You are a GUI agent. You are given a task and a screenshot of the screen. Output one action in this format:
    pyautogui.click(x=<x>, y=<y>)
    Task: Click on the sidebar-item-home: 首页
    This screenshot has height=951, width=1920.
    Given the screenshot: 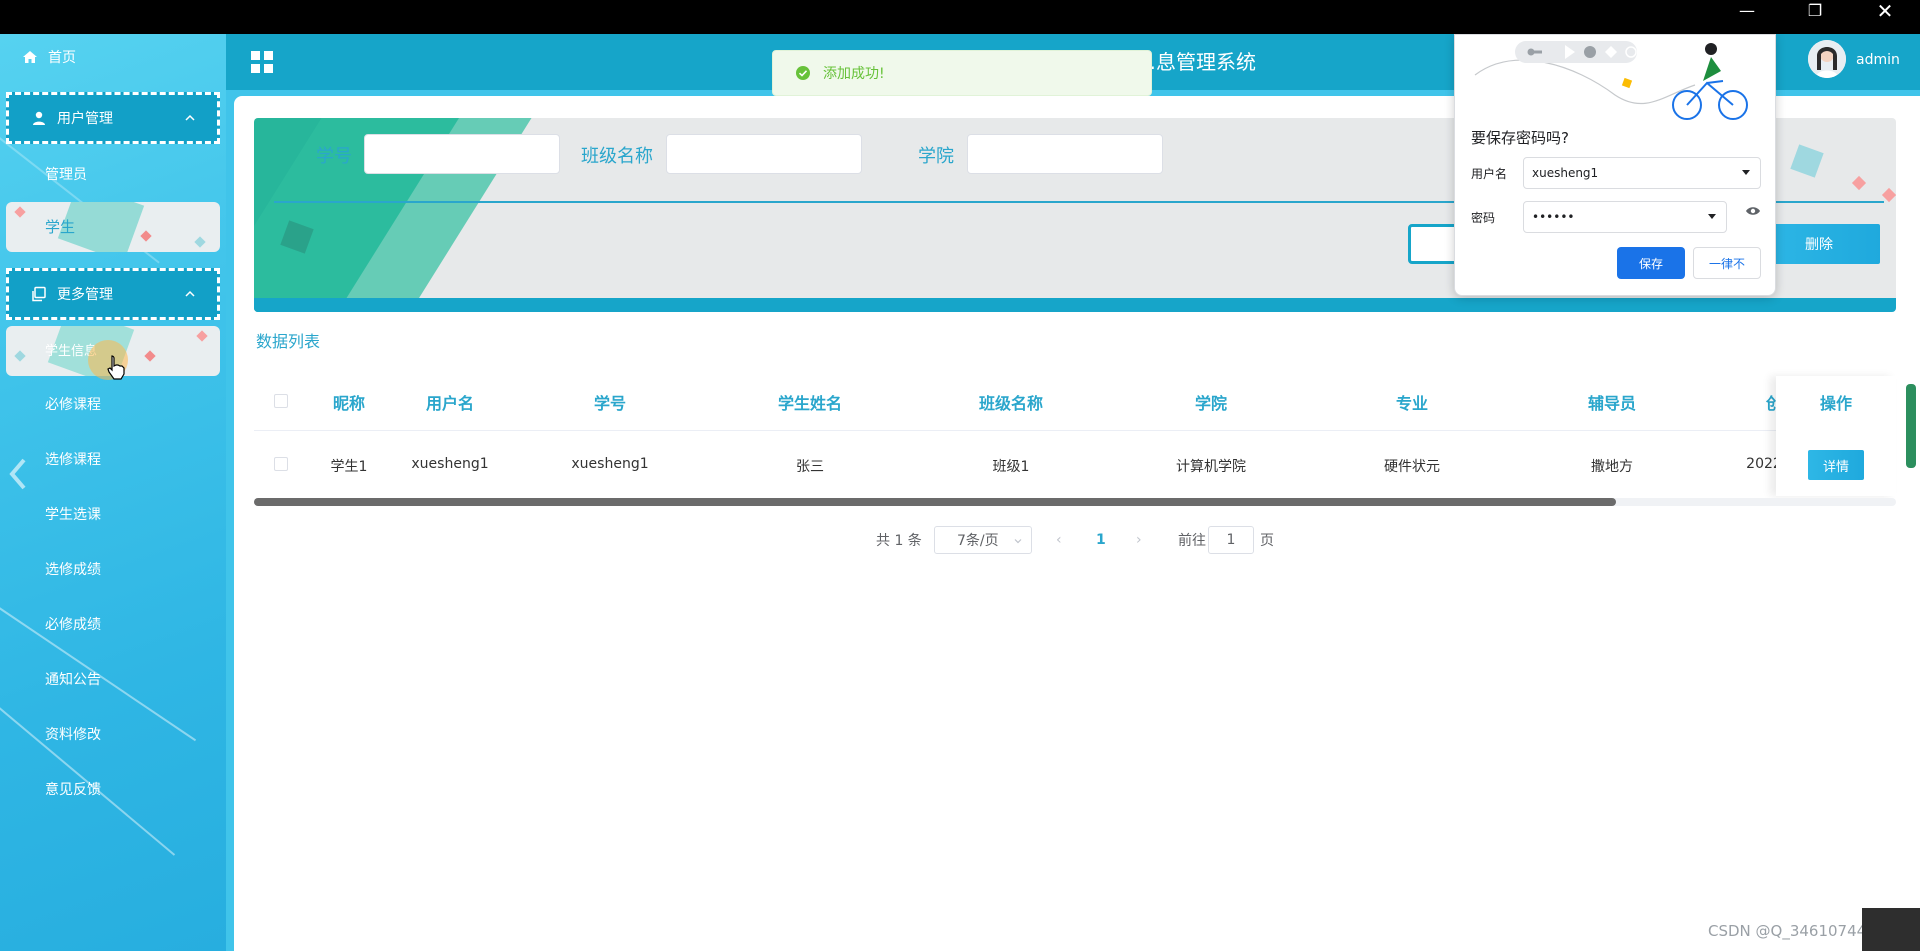 What is the action you would take?
    pyautogui.click(x=49, y=57)
    